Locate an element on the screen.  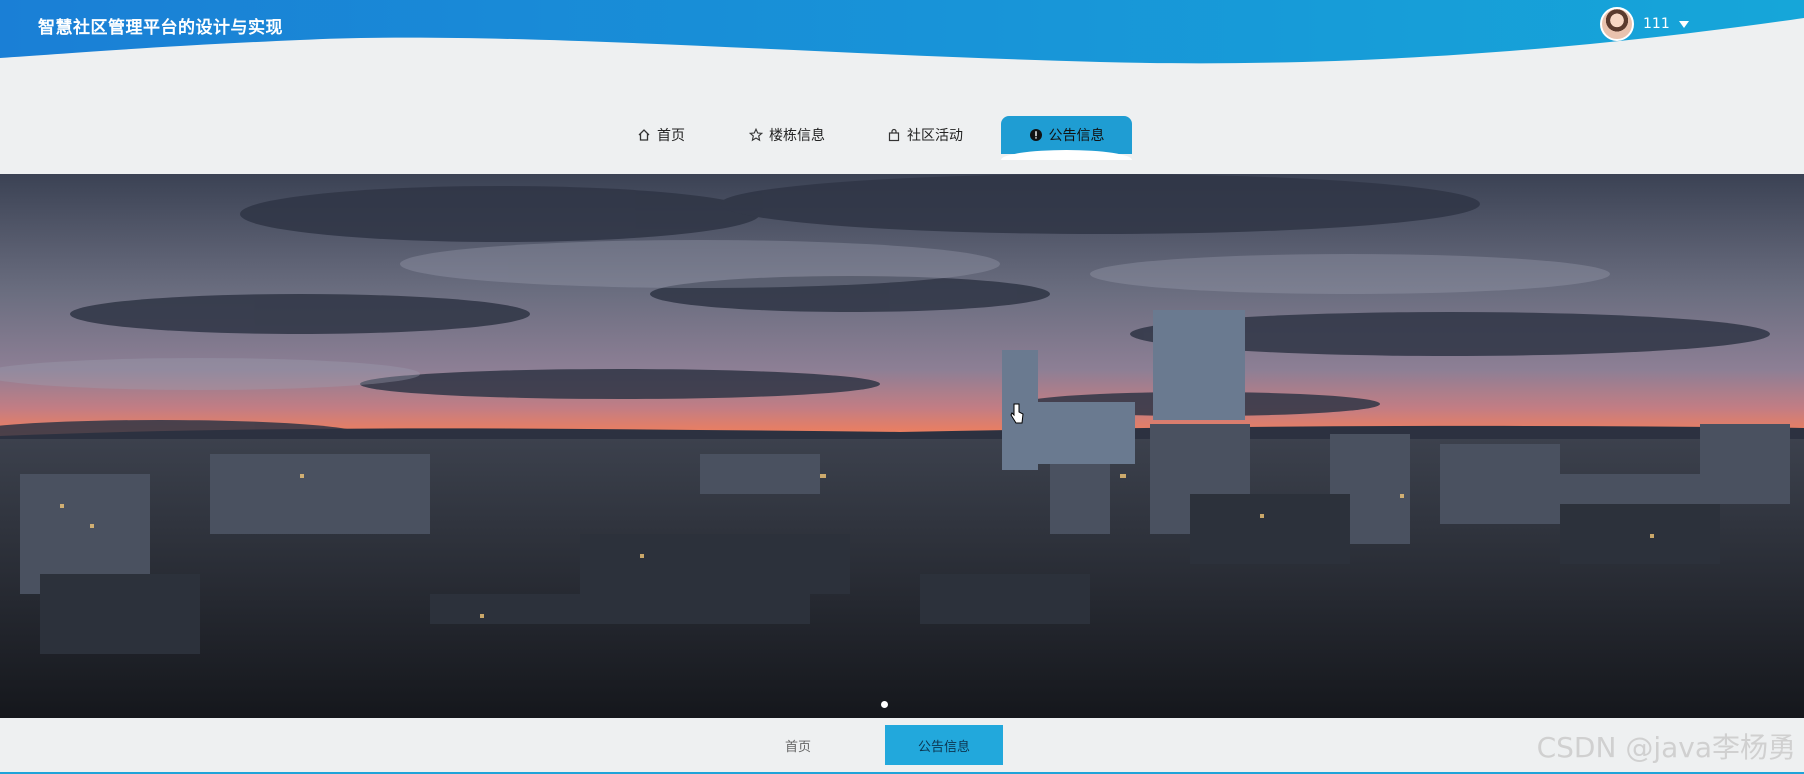
user-name: 111 is located at coordinates (1656, 24).